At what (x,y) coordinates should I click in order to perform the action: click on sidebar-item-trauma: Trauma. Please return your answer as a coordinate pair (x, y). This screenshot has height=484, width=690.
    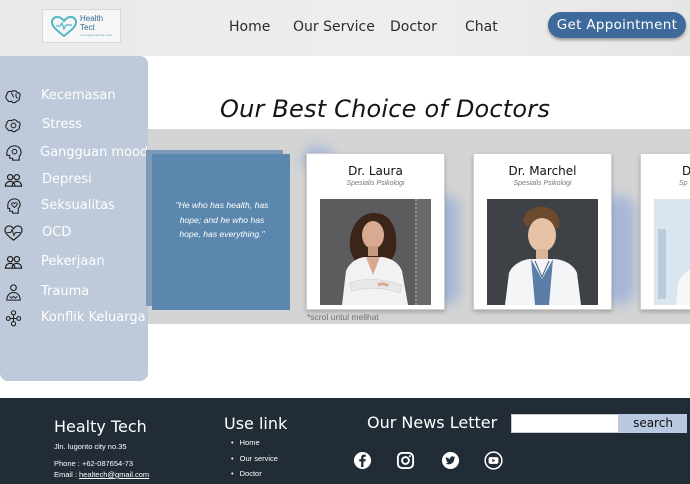
    Looking at the image, I should click on (74, 292).